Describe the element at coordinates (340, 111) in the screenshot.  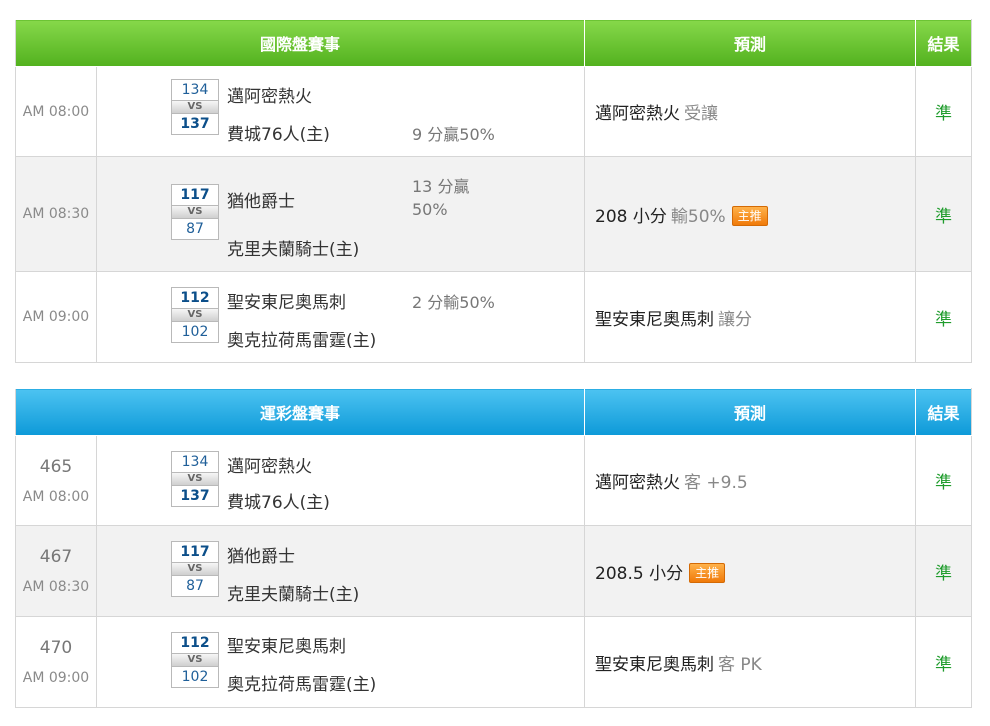
I see `match-cell: 134 VS 137 邁阿密熱火 費城76人(主) 9 分贏50%` at that location.